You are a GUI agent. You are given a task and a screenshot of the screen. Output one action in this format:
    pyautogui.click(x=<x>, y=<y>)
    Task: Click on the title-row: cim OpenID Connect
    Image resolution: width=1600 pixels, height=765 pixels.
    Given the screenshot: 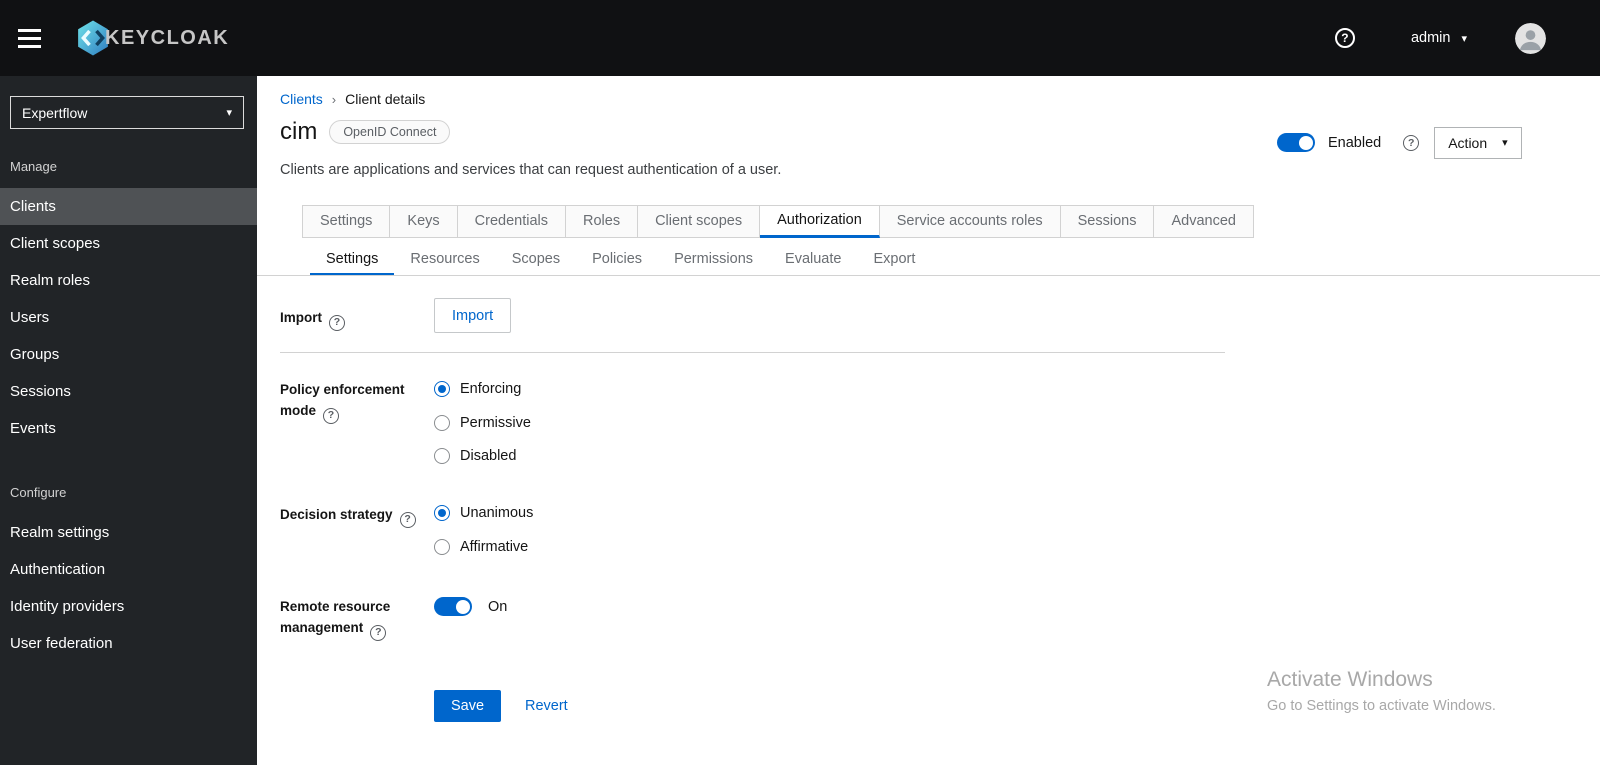 What is the action you would take?
    pyautogui.click(x=365, y=132)
    